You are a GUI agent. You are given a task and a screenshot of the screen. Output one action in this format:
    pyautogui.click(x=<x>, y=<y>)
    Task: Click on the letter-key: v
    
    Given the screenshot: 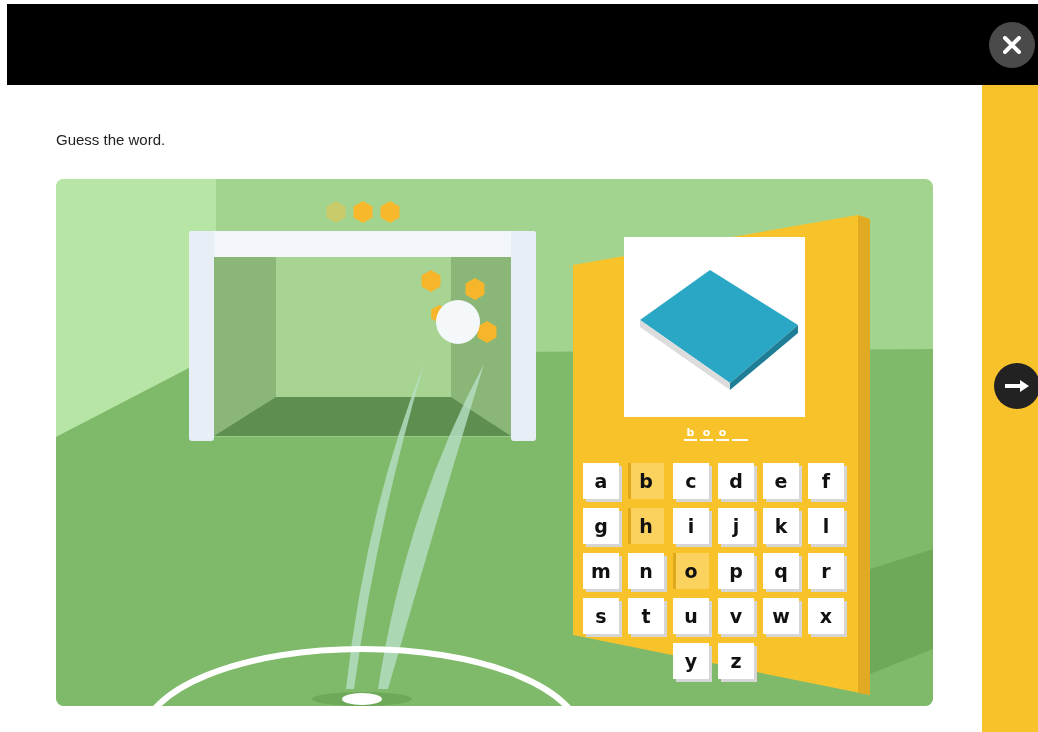 What is the action you would take?
    pyautogui.click(x=736, y=616)
    